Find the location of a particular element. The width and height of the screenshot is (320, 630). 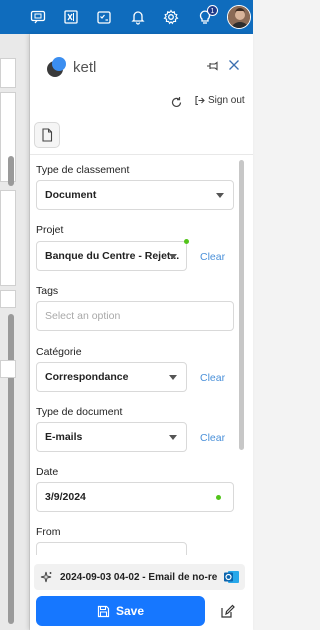

type-classement-select: Document is located at coordinates (135, 195).